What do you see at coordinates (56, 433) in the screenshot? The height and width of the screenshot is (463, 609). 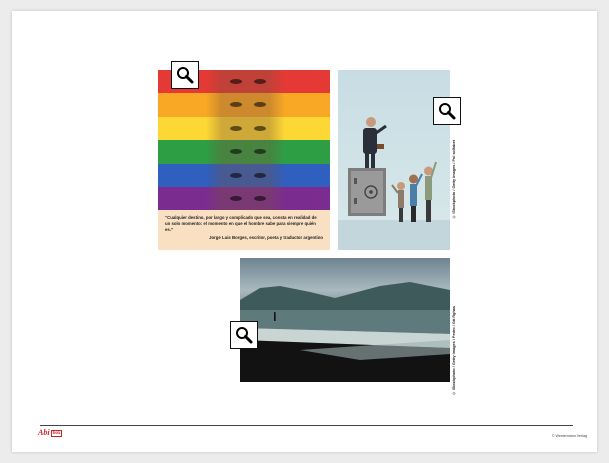 I see `logo-box: box` at bounding box center [56, 433].